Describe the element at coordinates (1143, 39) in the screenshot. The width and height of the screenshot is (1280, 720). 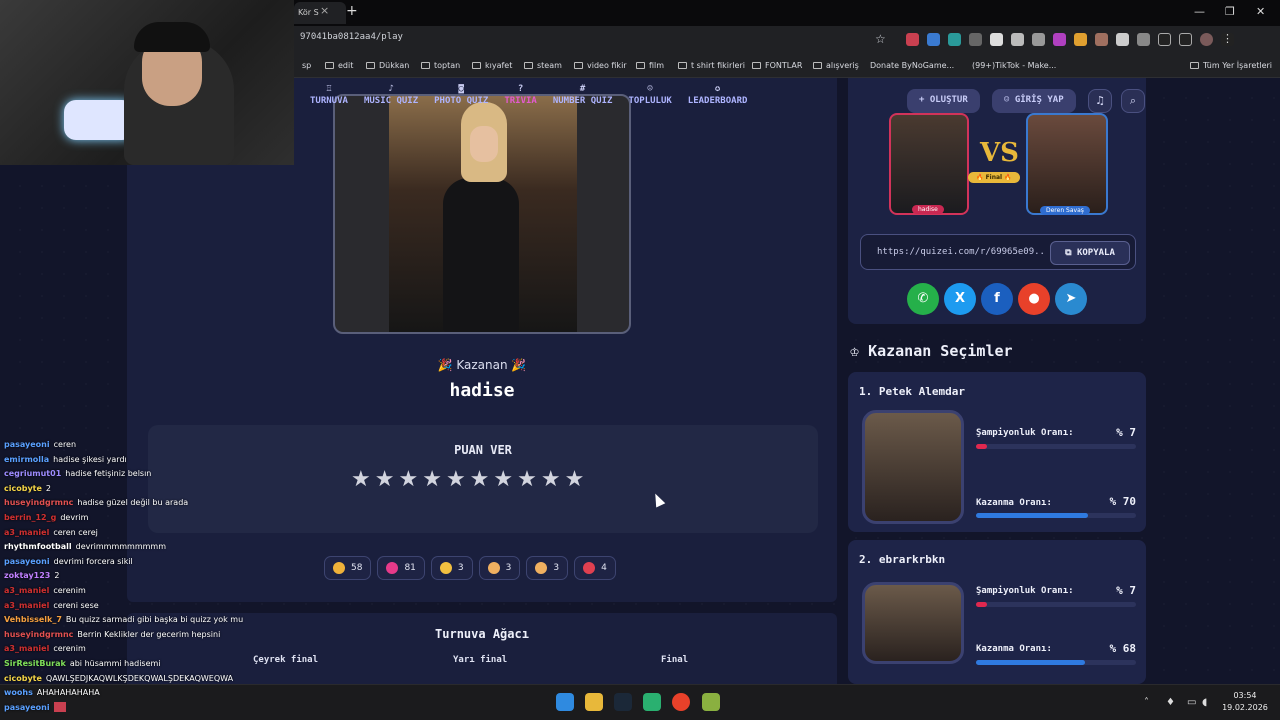
I see `extensions-puzzle-icon` at that location.